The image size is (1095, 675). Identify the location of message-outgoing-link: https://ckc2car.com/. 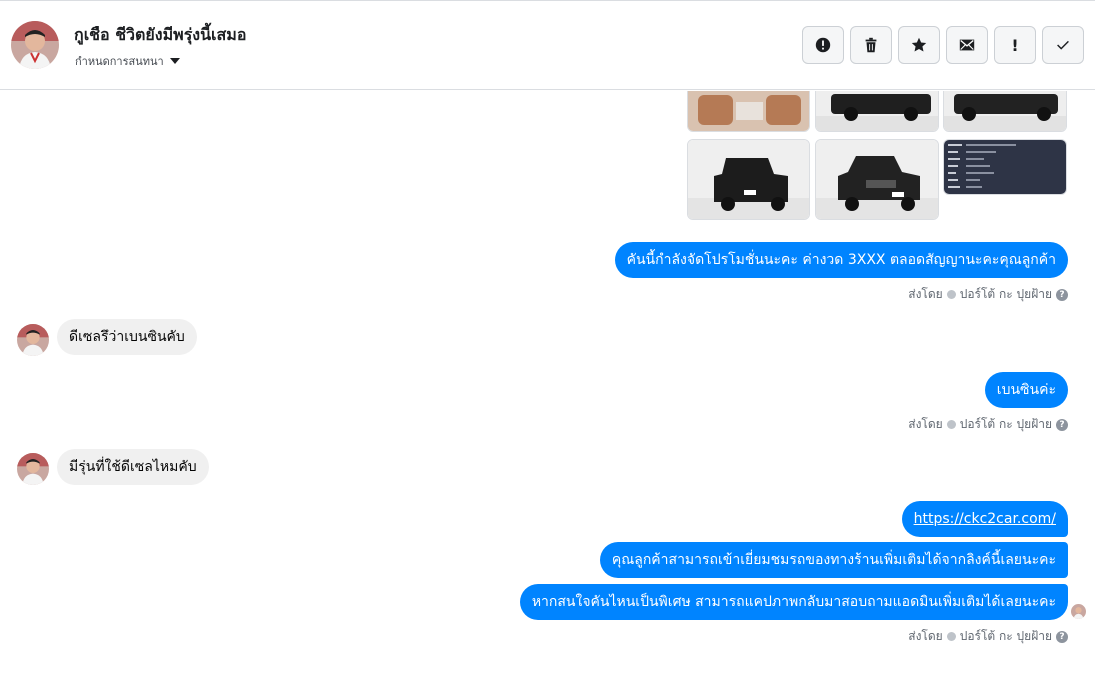
(984, 519).